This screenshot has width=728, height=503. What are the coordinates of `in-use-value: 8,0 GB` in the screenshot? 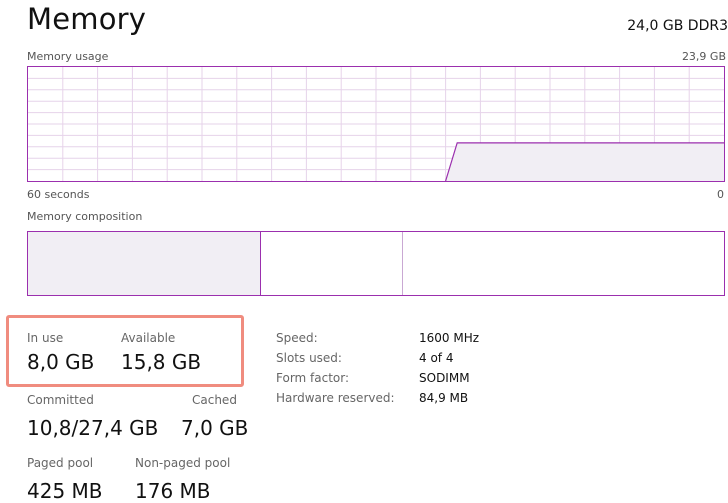 It's located at (61, 362).